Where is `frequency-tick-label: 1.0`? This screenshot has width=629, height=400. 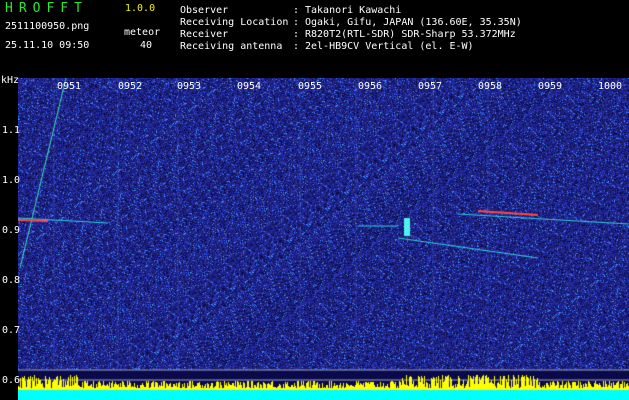
frequency-tick-label: 1.0 is located at coordinates (11, 180).